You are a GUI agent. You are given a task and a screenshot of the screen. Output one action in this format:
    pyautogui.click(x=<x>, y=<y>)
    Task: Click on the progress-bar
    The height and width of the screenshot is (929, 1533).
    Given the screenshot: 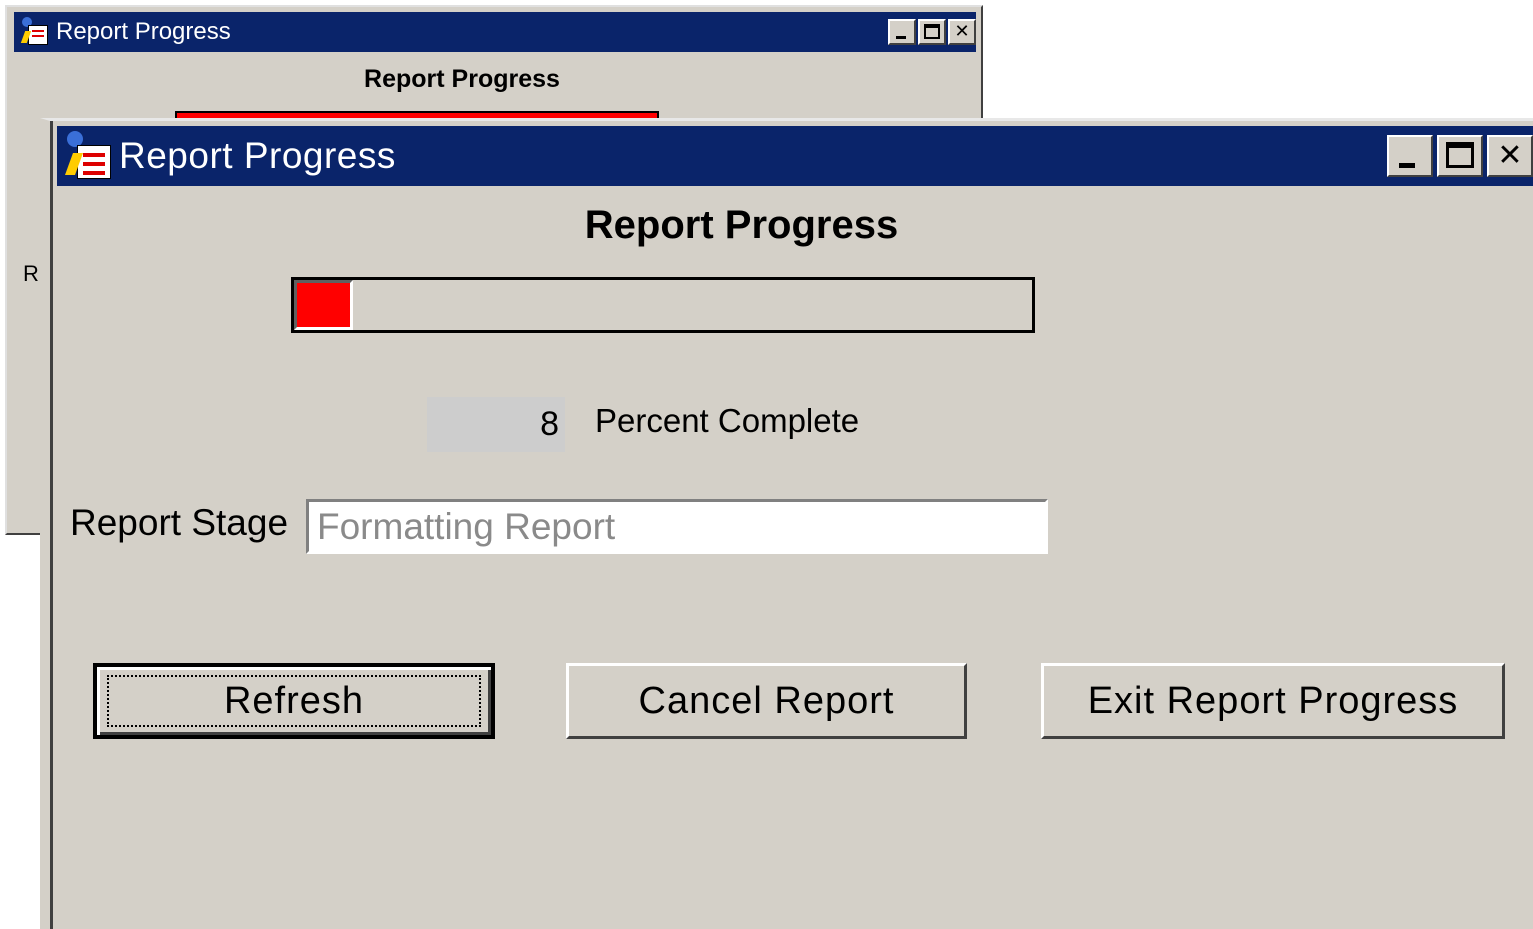 What is the action you would take?
    pyautogui.click(x=663, y=305)
    